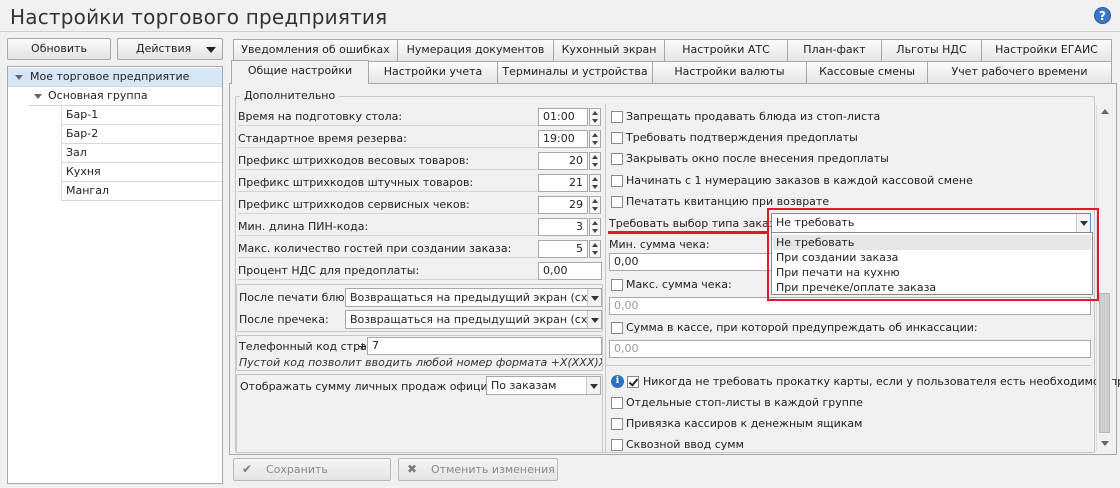 Image resolution: width=1120 pixels, height=488 pixels. What do you see at coordinates (932, 272) in the screenshot?
I see `dropdown-option: При печати на кухню` at bounding box center [932, 272].